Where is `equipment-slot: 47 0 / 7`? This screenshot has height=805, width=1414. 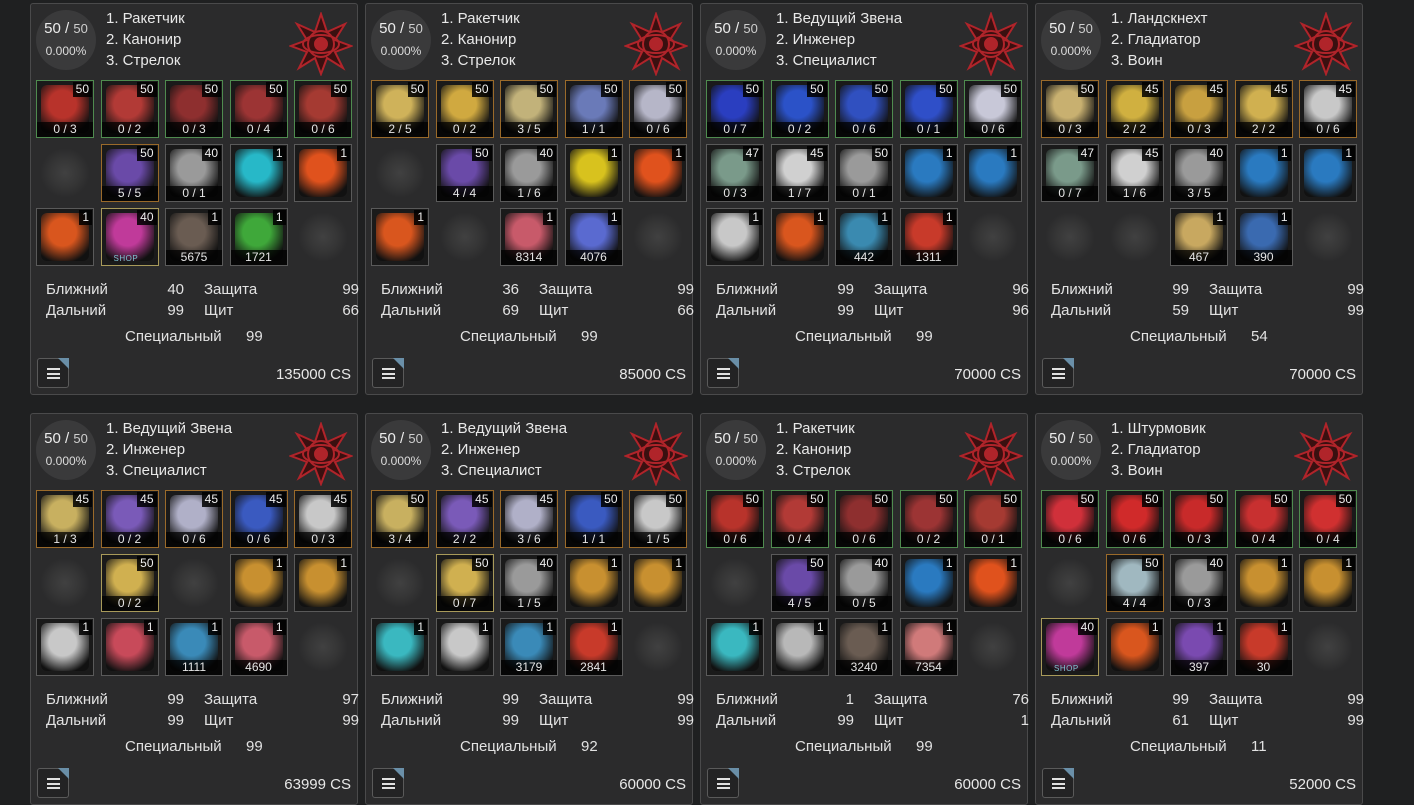
equipment-slot: 47 0 / 7 is located at coordinates (1070, 173).